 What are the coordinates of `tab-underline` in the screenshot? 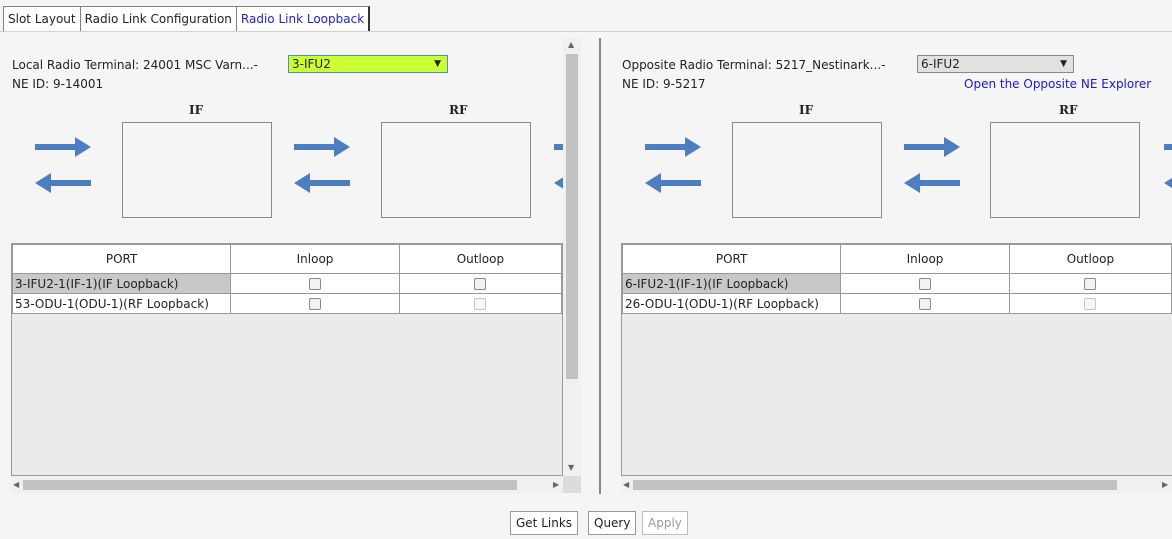 It's located at (586, 31).